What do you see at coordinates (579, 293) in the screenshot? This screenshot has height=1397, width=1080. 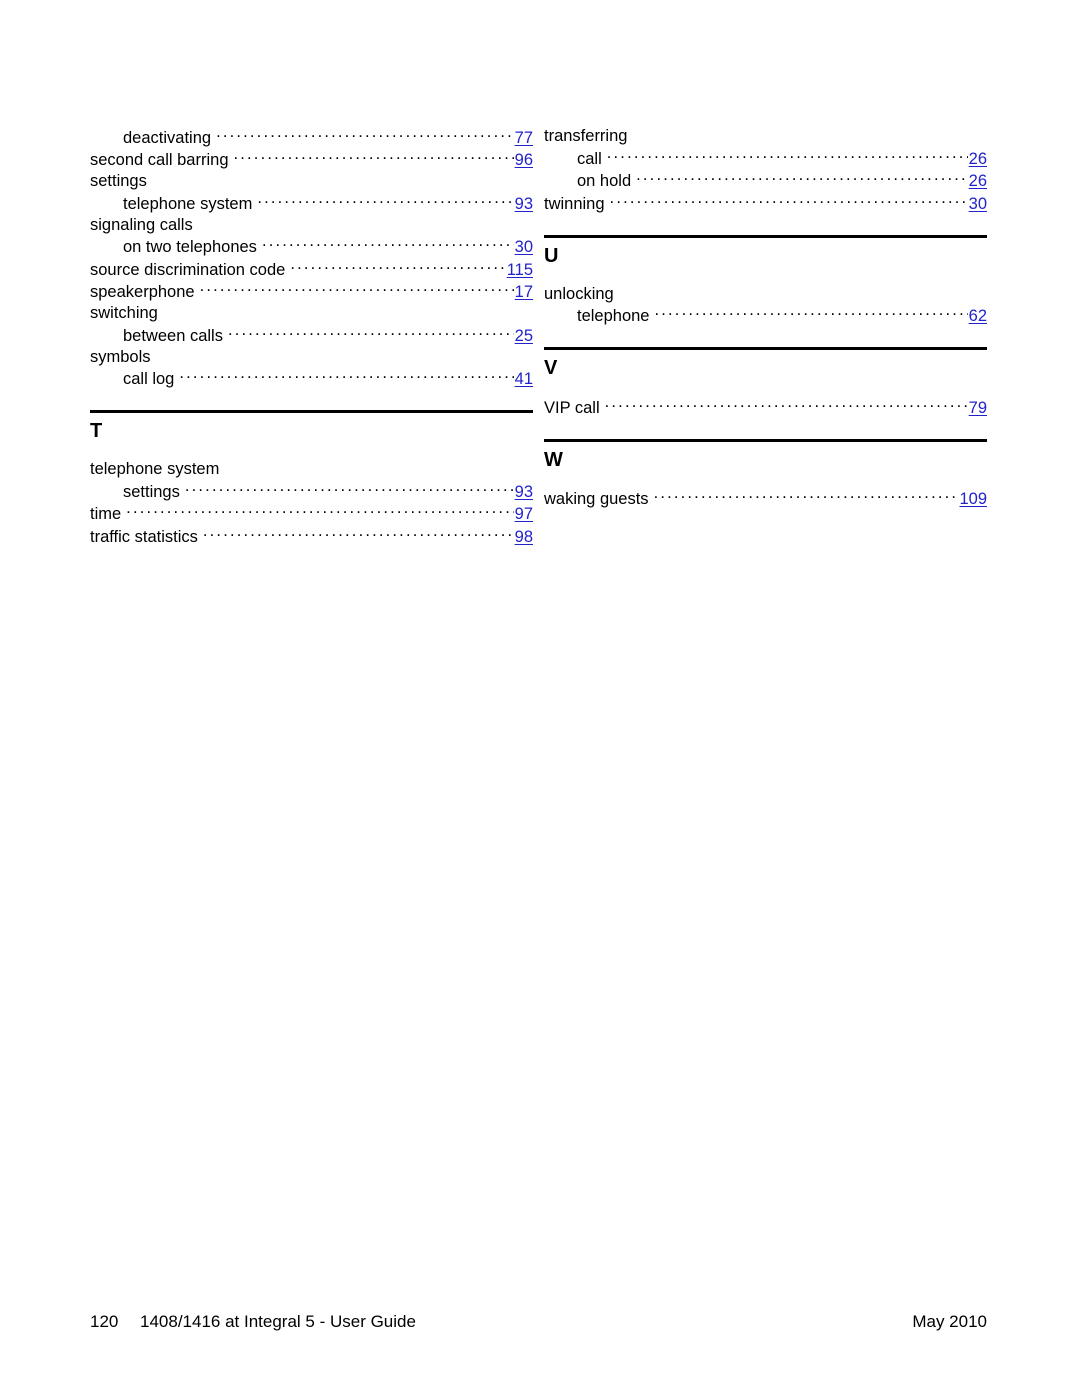 I see `index-entry-label: unlocking` at bounding box center [579, 293].